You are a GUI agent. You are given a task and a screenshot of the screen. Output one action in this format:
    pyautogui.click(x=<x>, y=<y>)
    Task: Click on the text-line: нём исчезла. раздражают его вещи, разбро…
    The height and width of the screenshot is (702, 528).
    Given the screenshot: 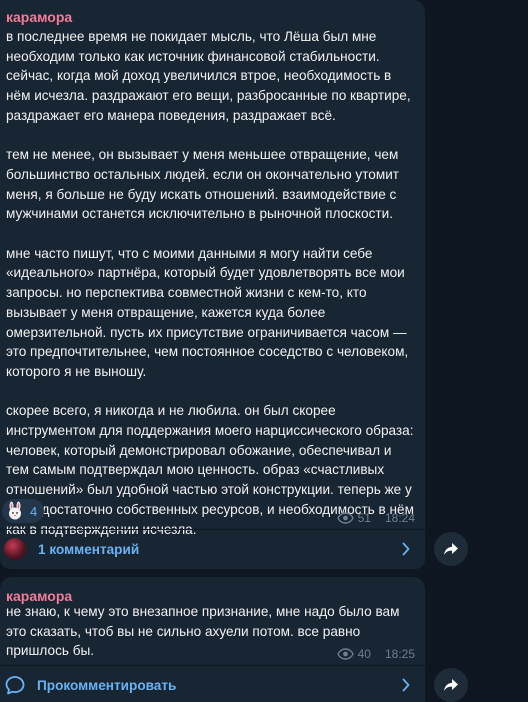 What is the action you would take?
    pyautogui.click(x=208, y=96)
    